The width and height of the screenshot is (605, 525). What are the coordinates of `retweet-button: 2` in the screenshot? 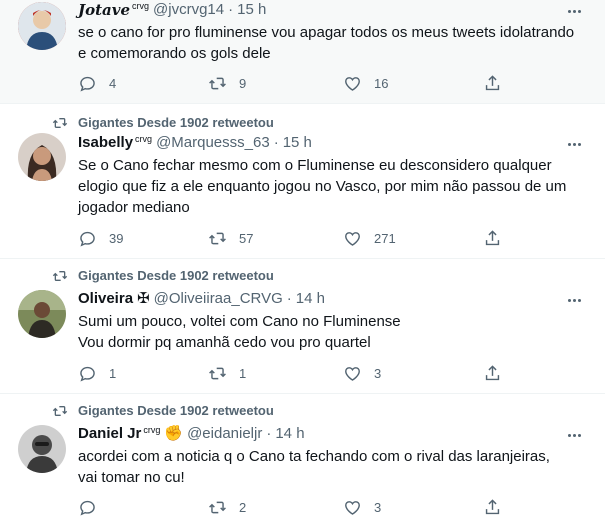 It's located at (227, 507).